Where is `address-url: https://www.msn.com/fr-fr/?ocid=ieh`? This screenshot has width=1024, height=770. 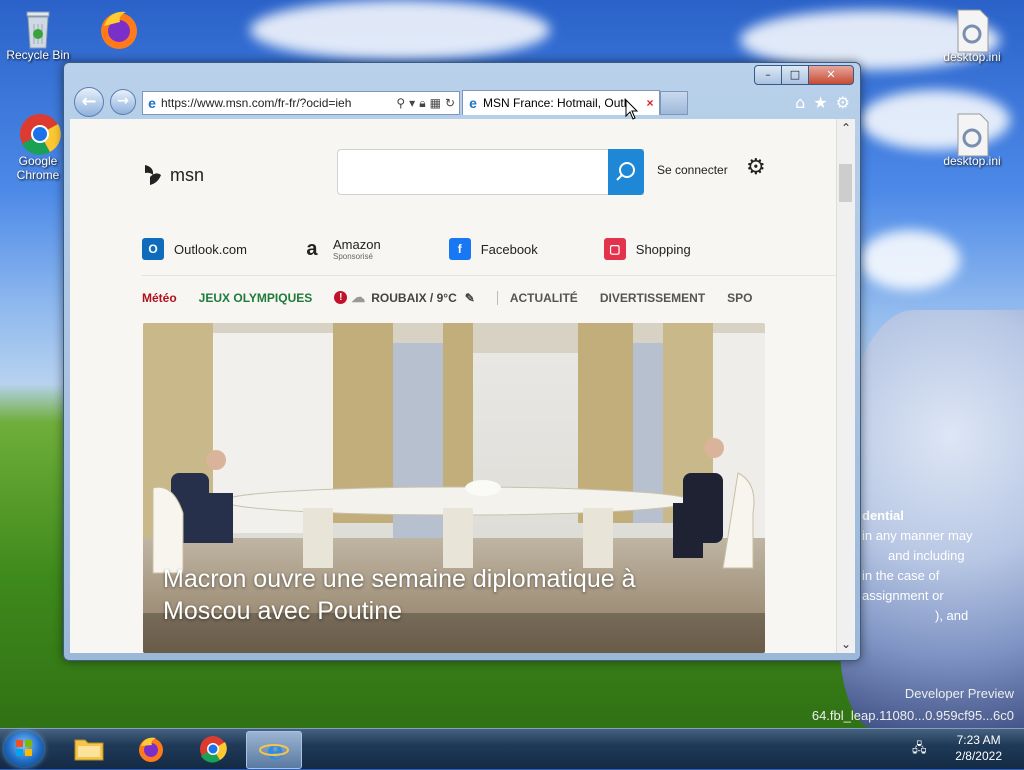
address-url: https://www.msn.com/fr-fr/?ocid=ieh is located at coordinates (278, 103).